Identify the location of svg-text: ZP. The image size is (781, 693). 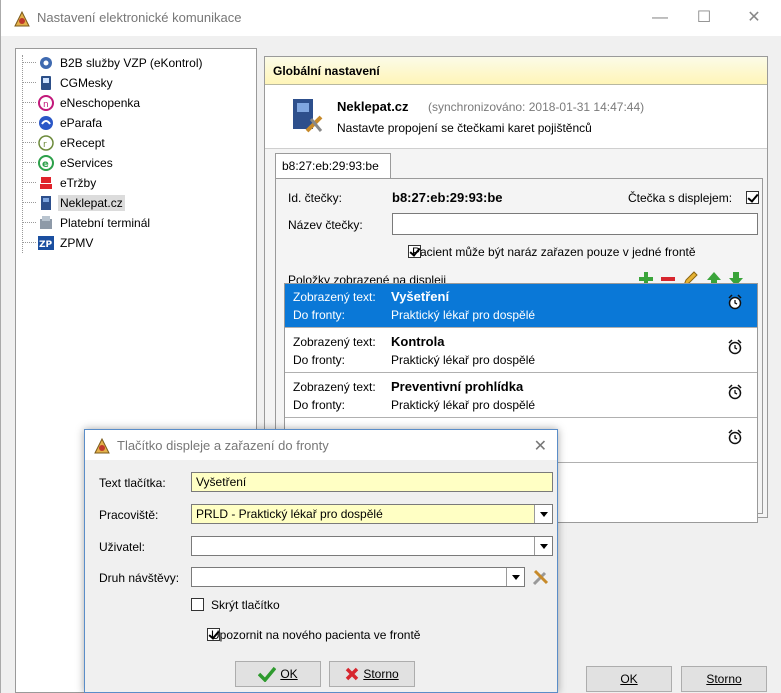
(46, 245).